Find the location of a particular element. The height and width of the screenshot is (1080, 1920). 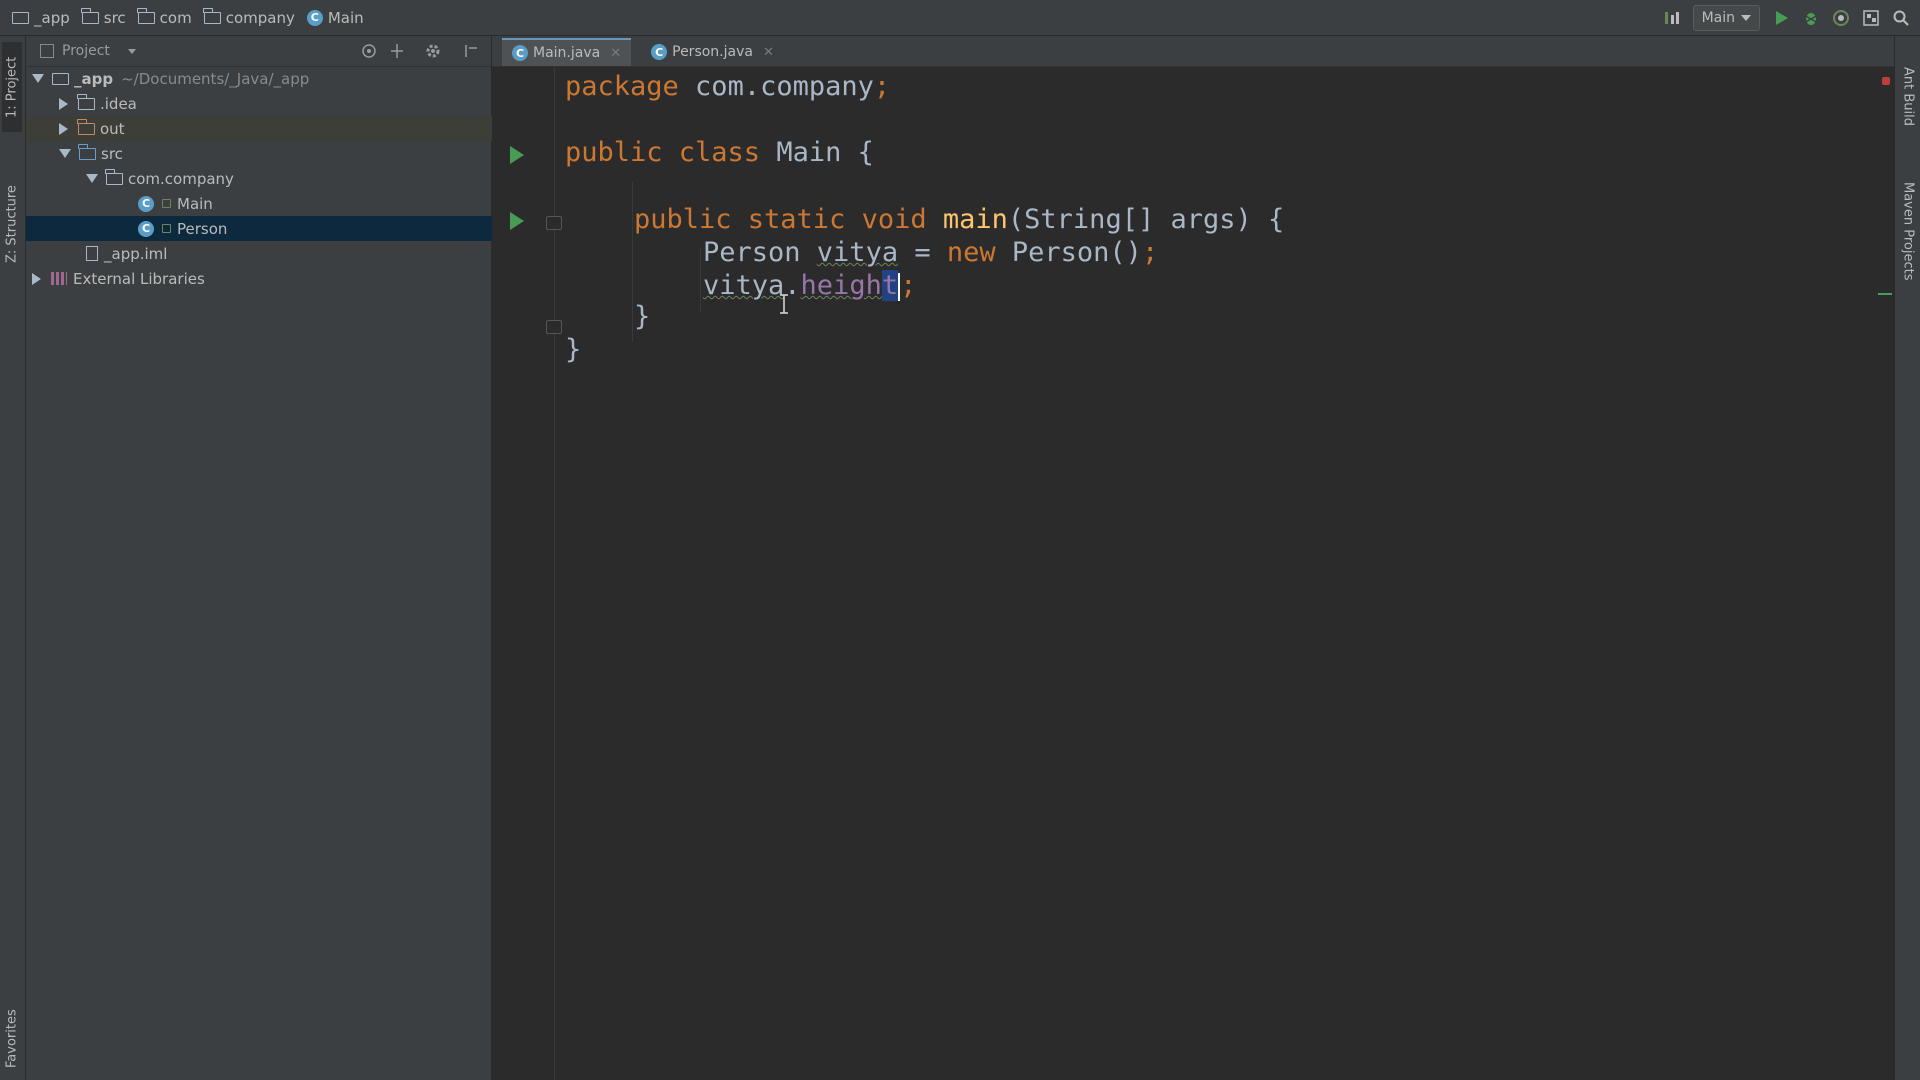

tab-main-java: C Main.java ✕ is located at coordinates (567, 52).